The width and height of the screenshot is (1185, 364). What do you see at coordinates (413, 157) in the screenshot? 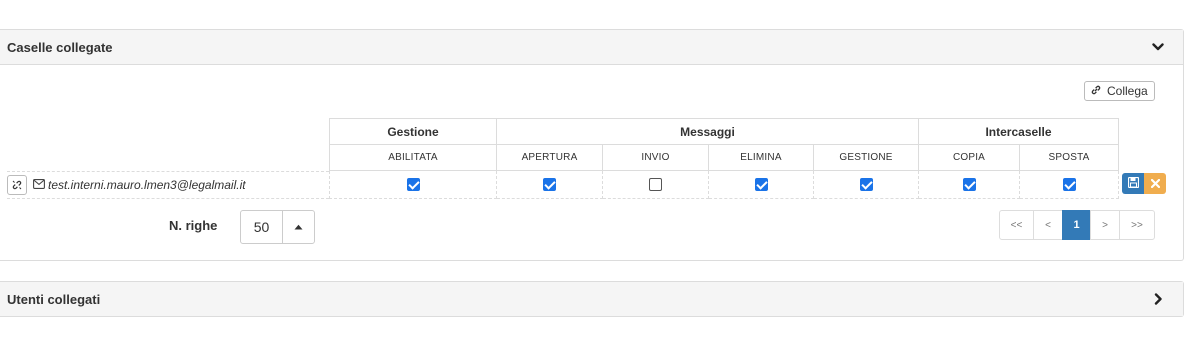
I see `subheader-abilitata: ABILITATA` at bounding box center [413, 157].